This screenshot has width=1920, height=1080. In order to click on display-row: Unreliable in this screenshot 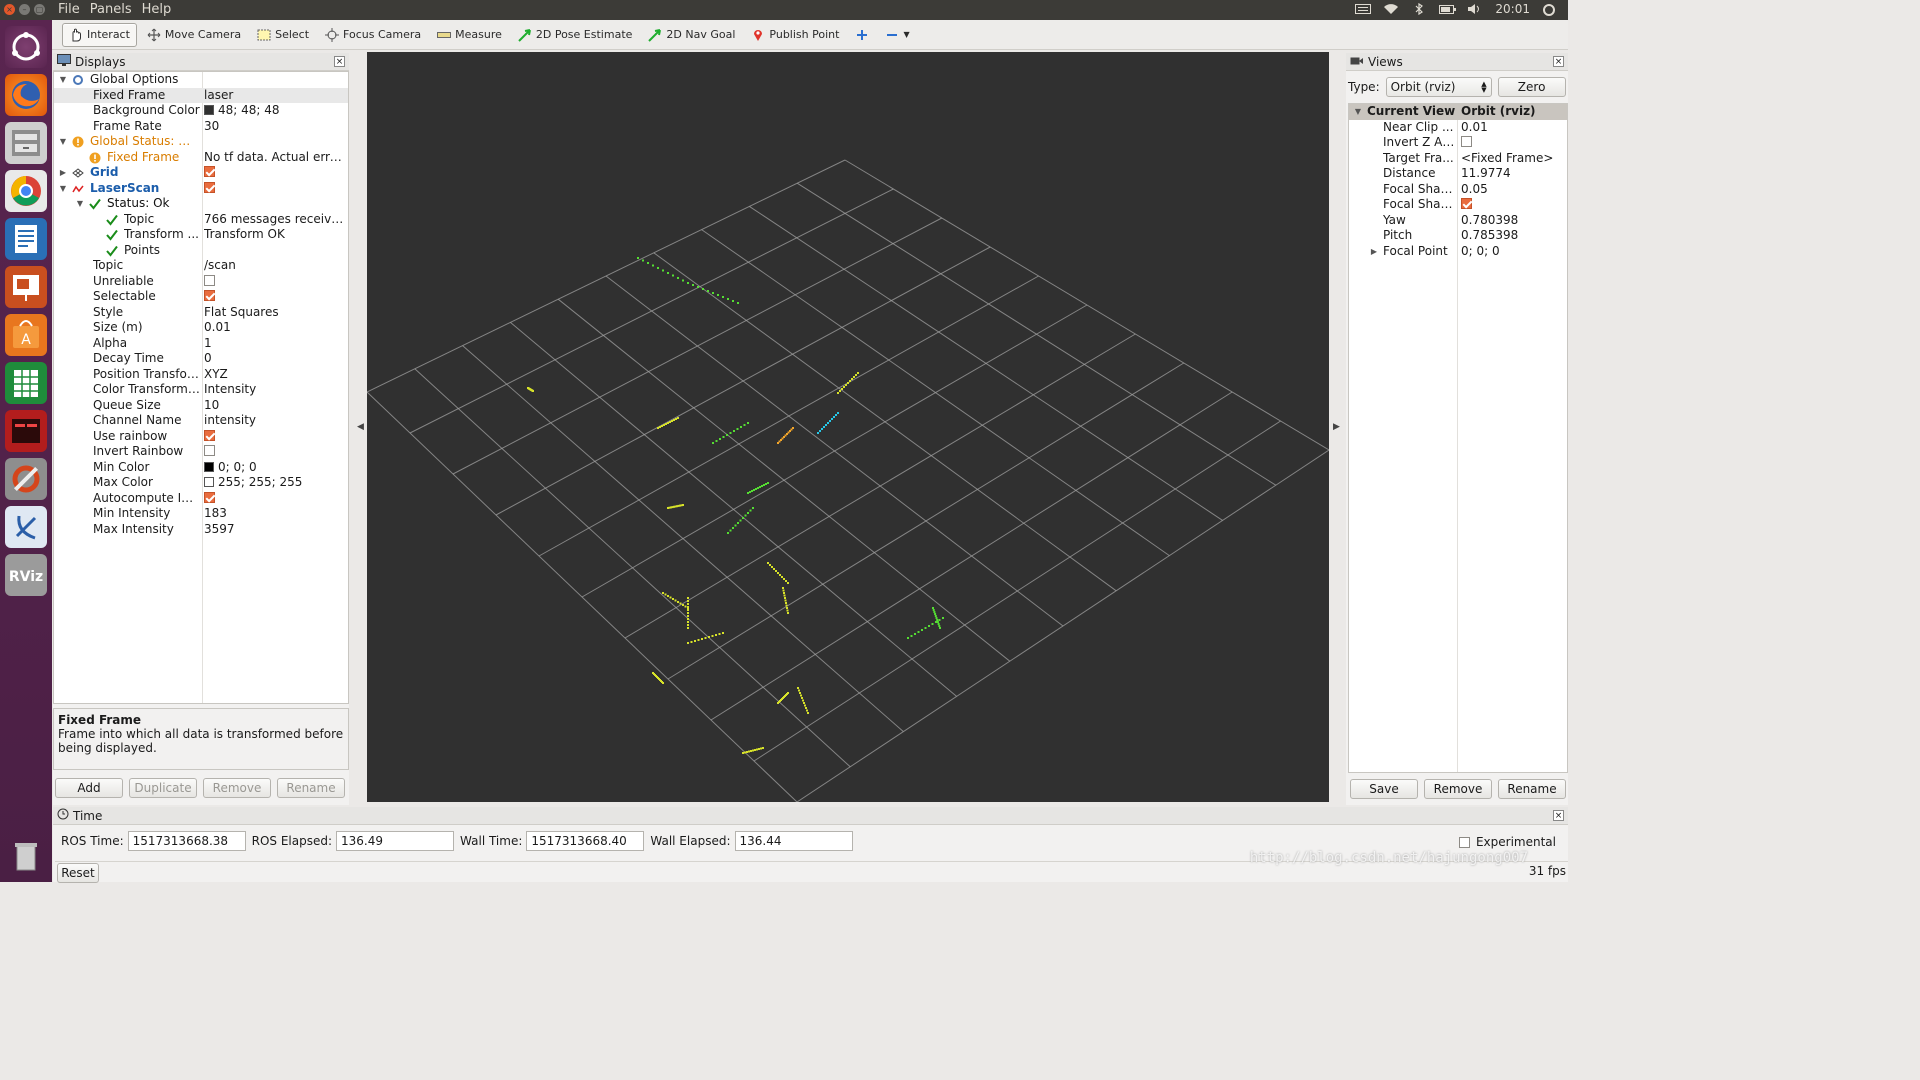, I will do `click(201, 282)`.